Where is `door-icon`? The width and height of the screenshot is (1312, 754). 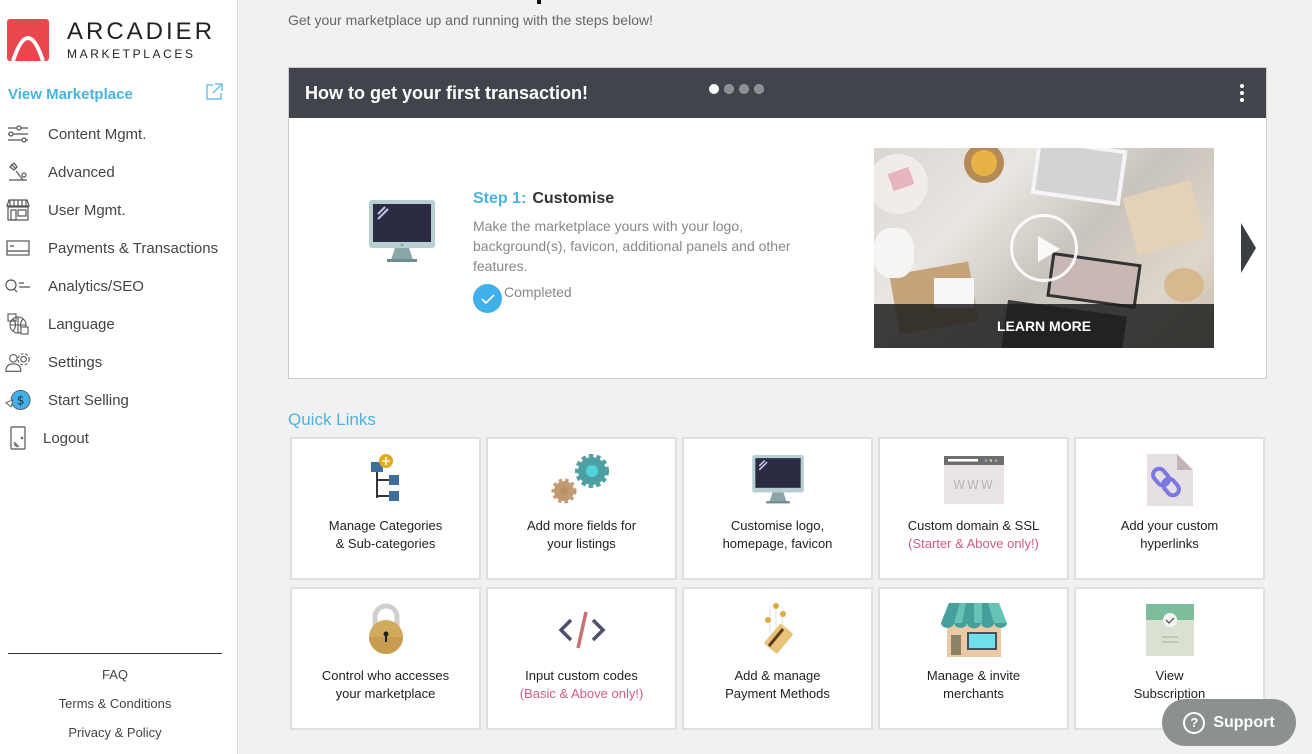
door-icon is located at coordinates (18, 438).